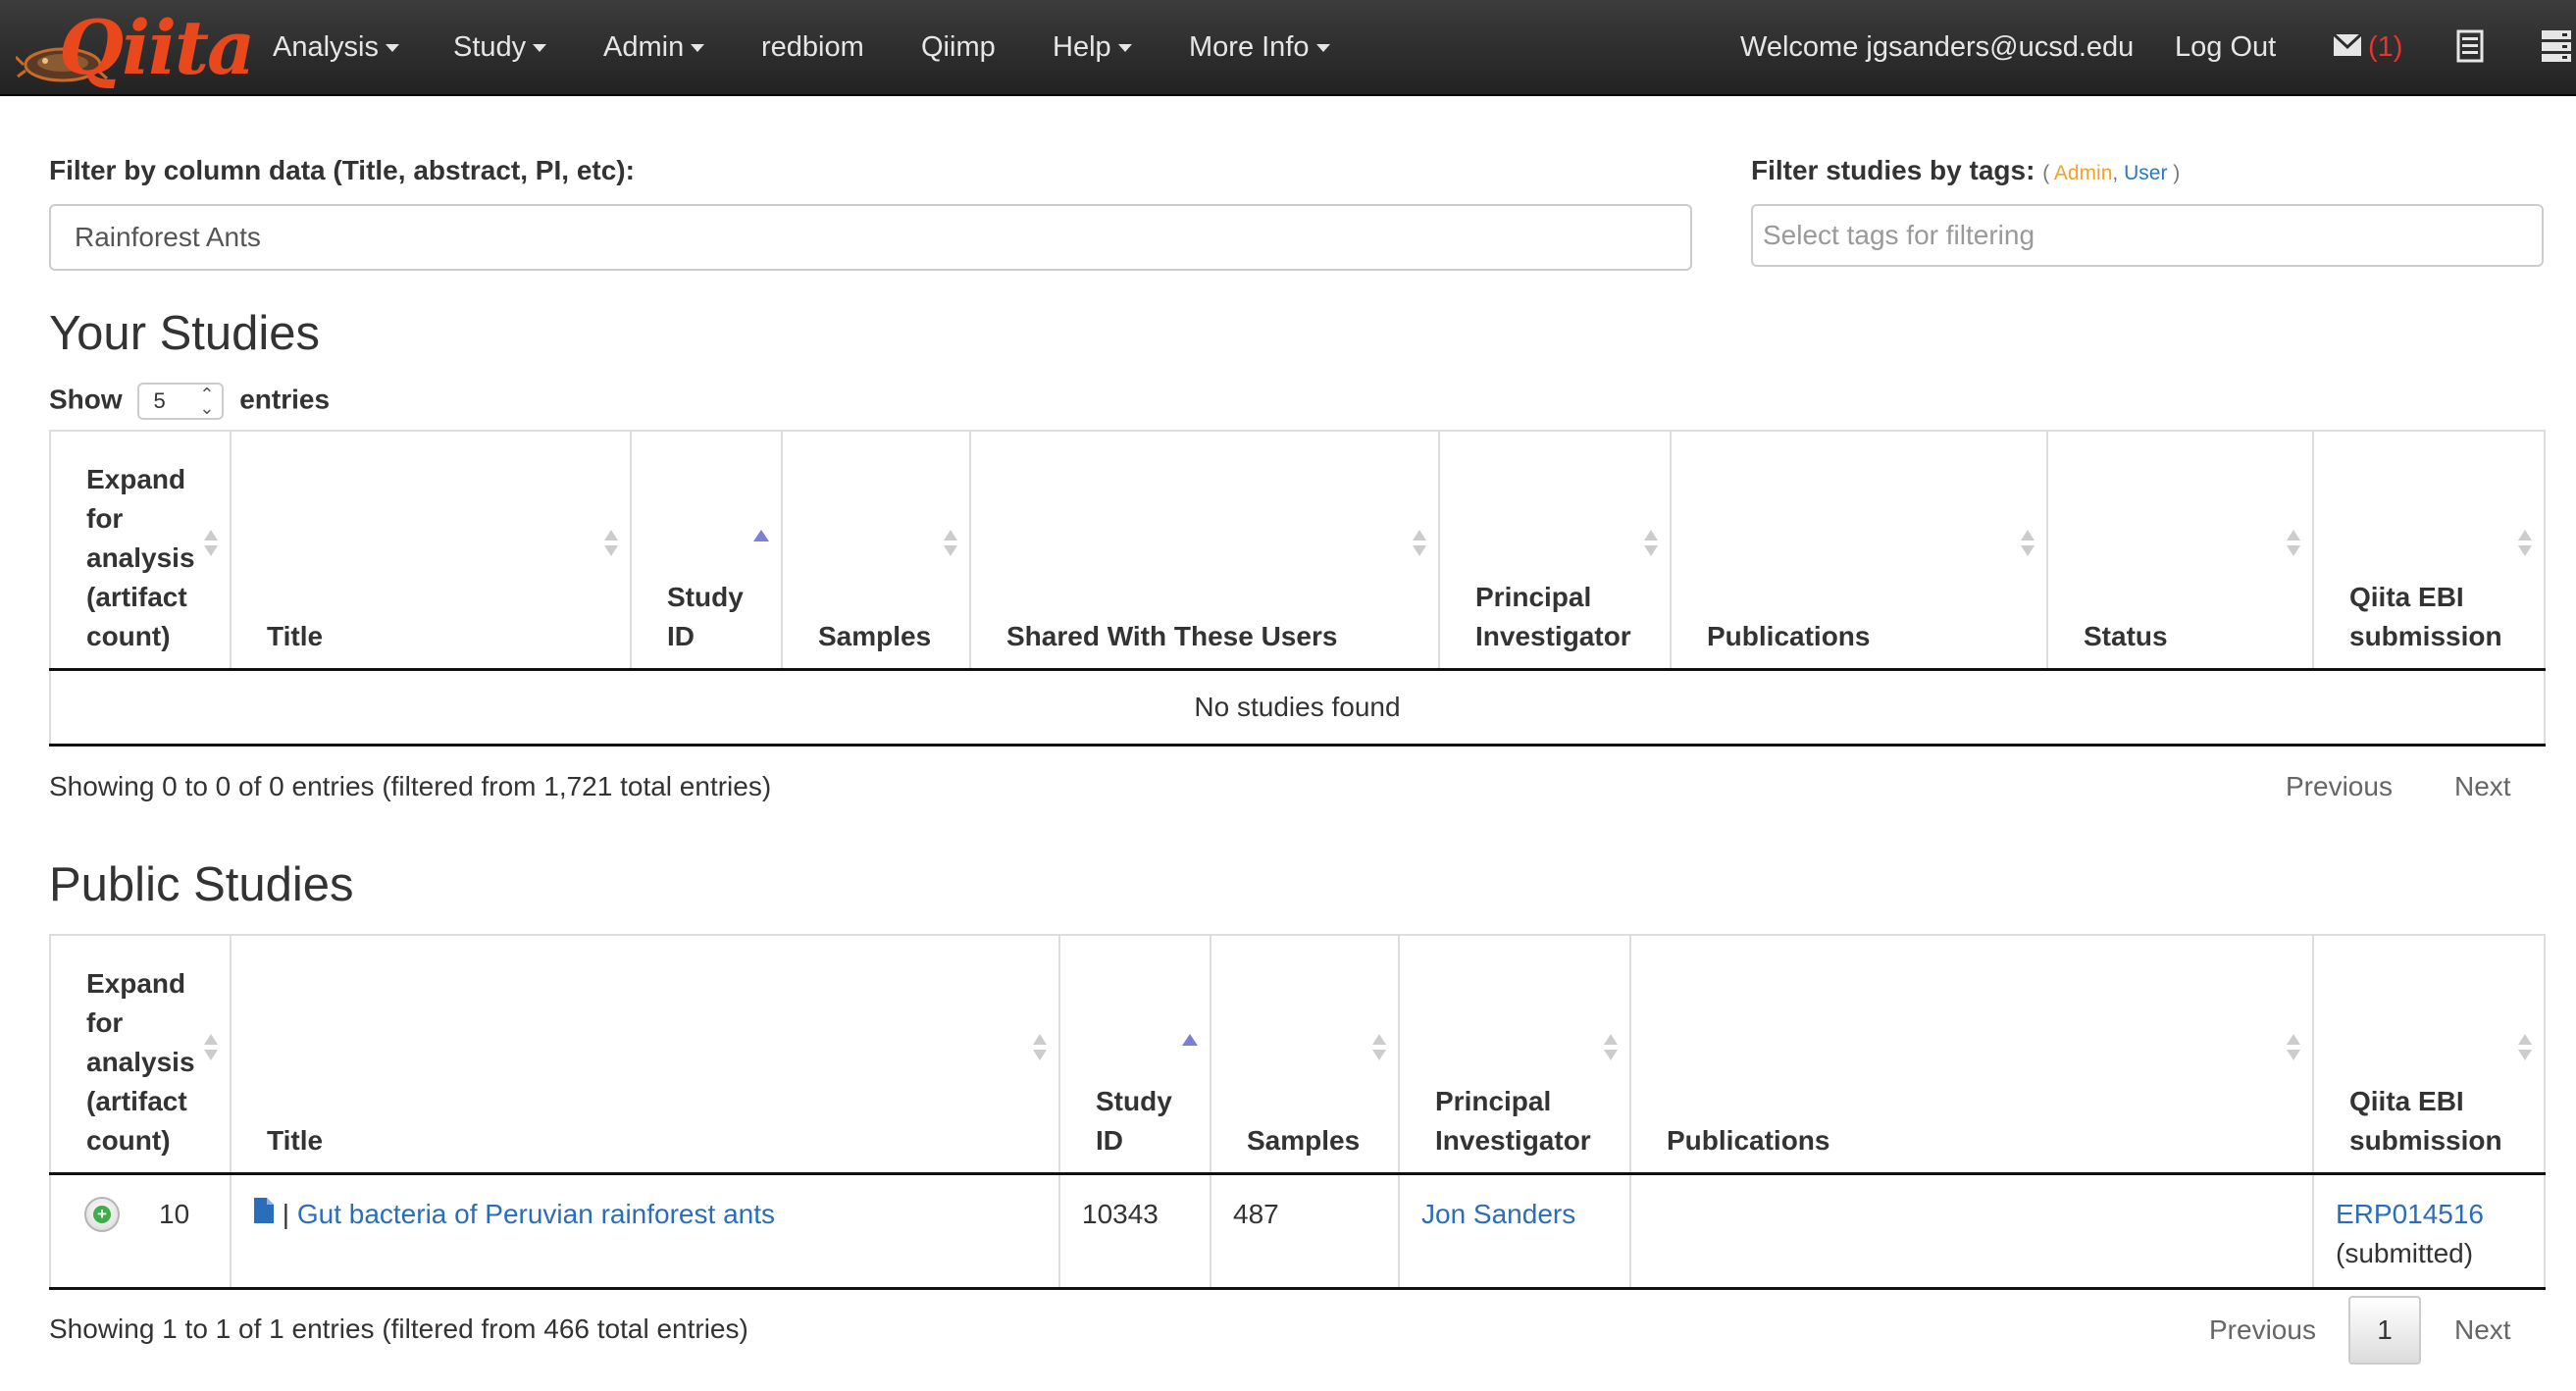 Image resolution: width=2576 pixels, height=1391 pixels. Describe the element at coordinates (1134, 1231) in the screenshot. I see `study-id-cell: 10343` at that location.